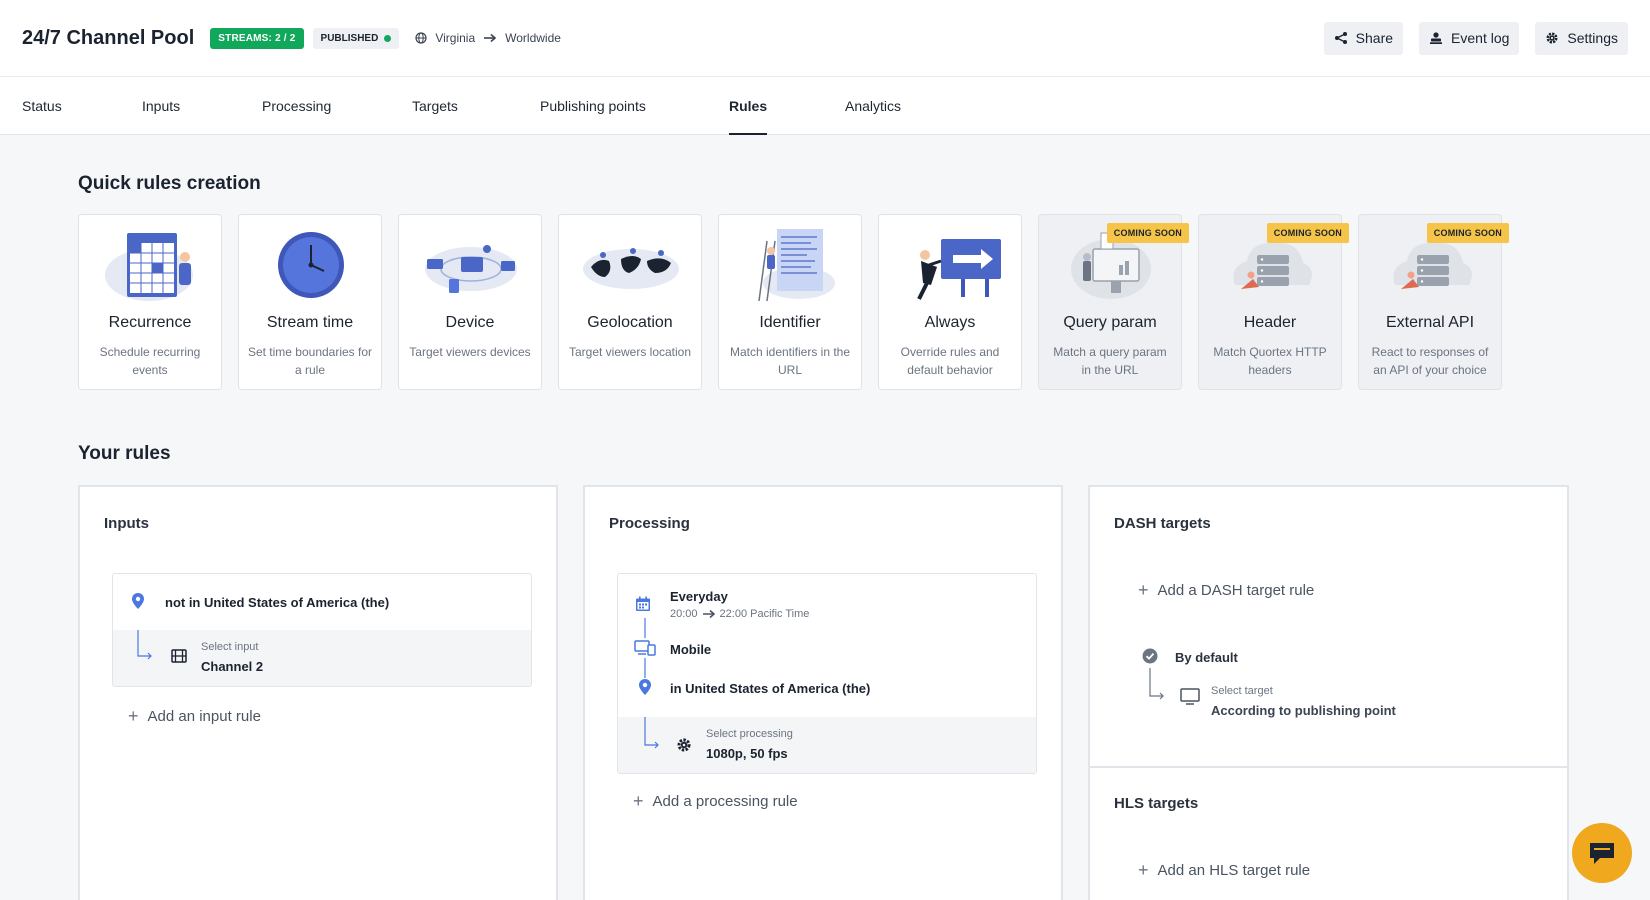 The width and height of the screenshot is (1650, 900). I want to click on add-processing-rule-button: + Add a processing rule, so click(715, 801).